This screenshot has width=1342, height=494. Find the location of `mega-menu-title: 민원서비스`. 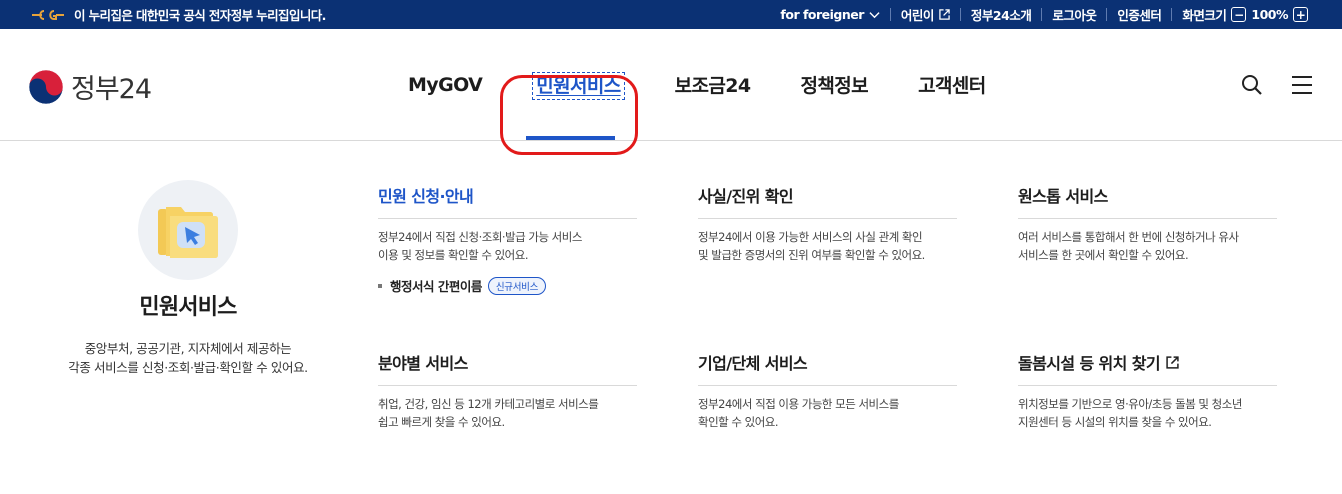

mega-menu-title: 민원서비스 is located at coordinates (188, 307).